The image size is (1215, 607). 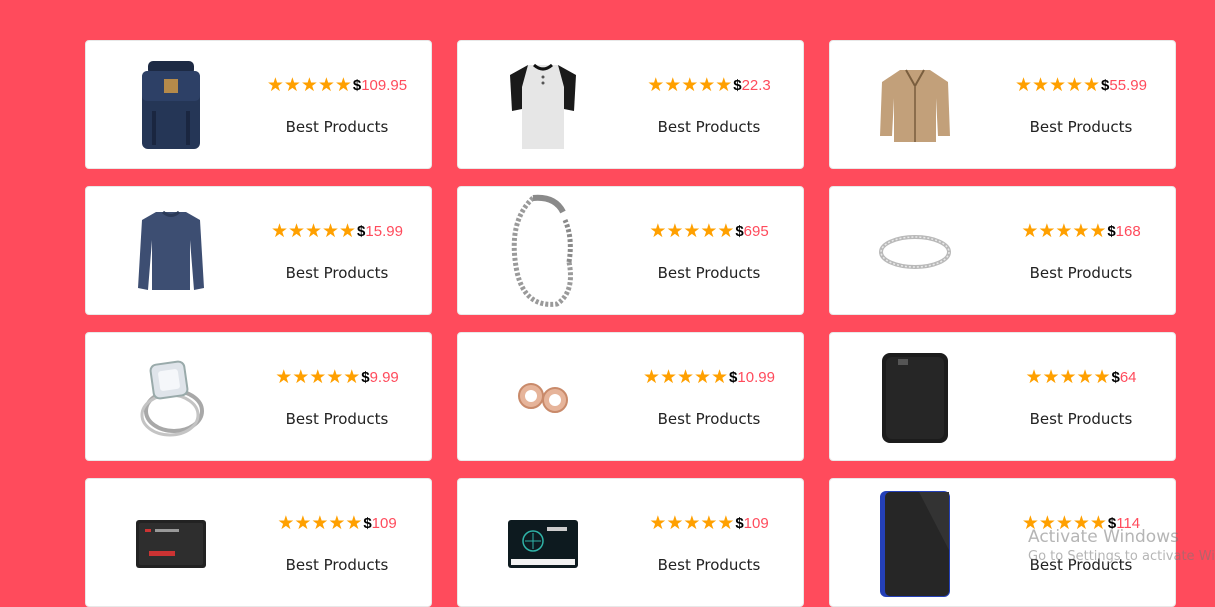 What do you see at coordinates (915, 105) in the screenshot?
I see `product-image-jacket` at bounding box center [915, 105].